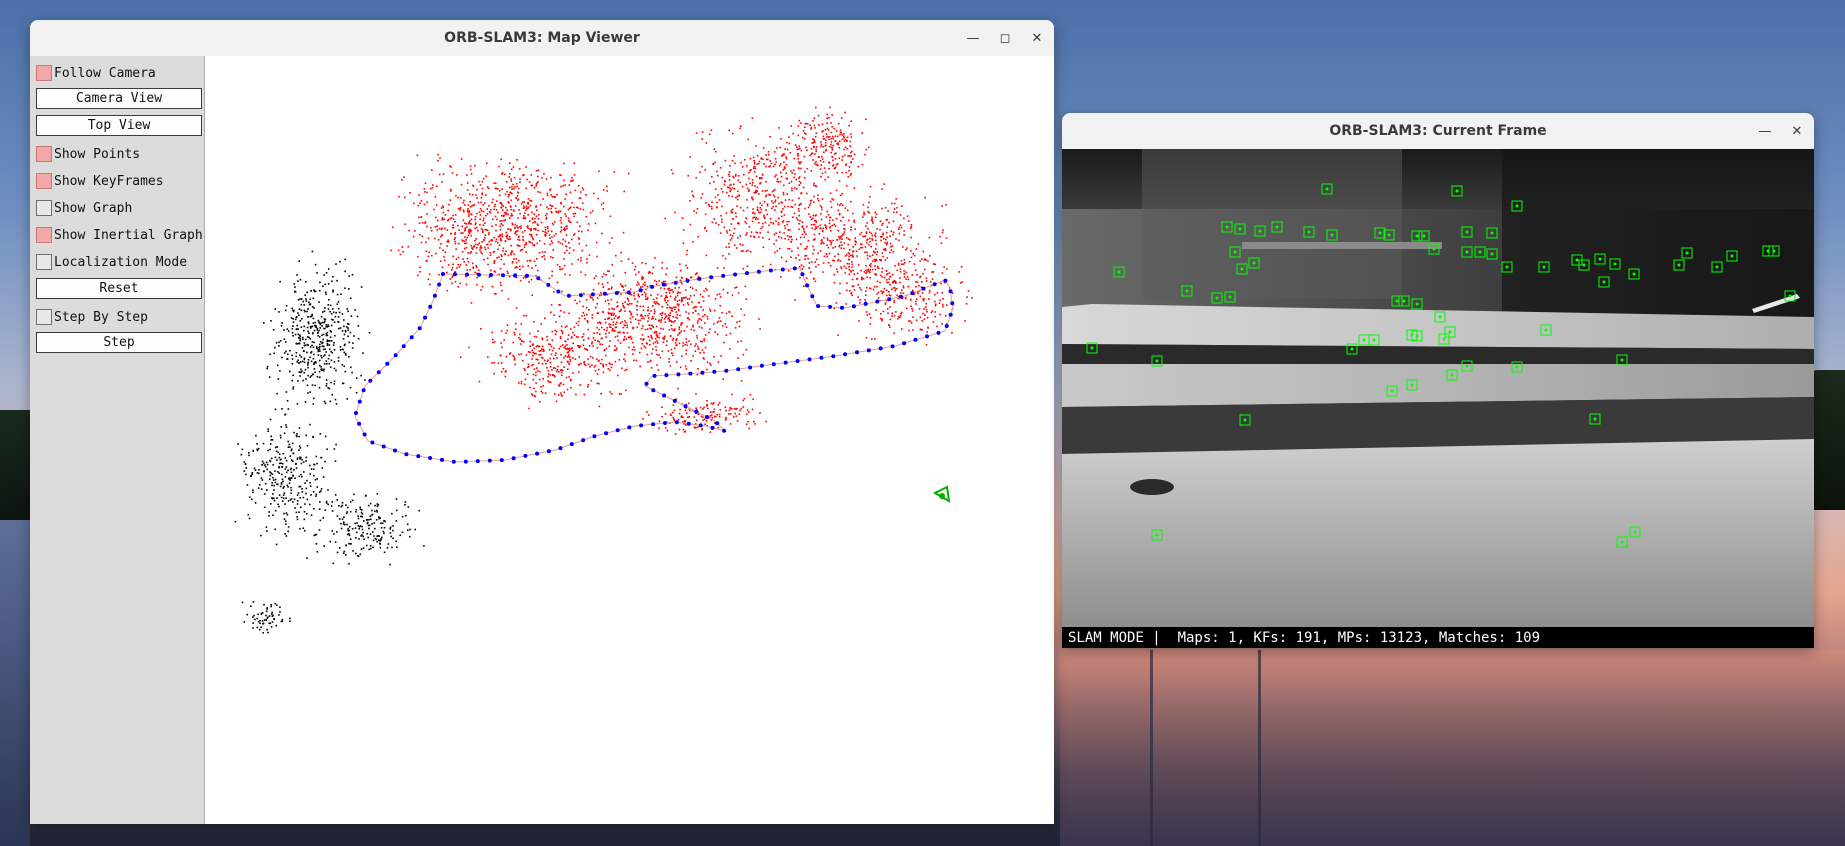 The height and width of the screenshot is (846, 1845). I want to click on camera-view-button: Camera View, so click(119, 98).